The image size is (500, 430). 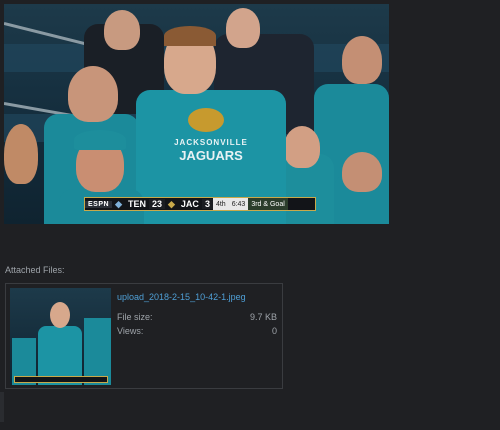 I want to click on file-size-label: File size:, so click(x=135, y=317).